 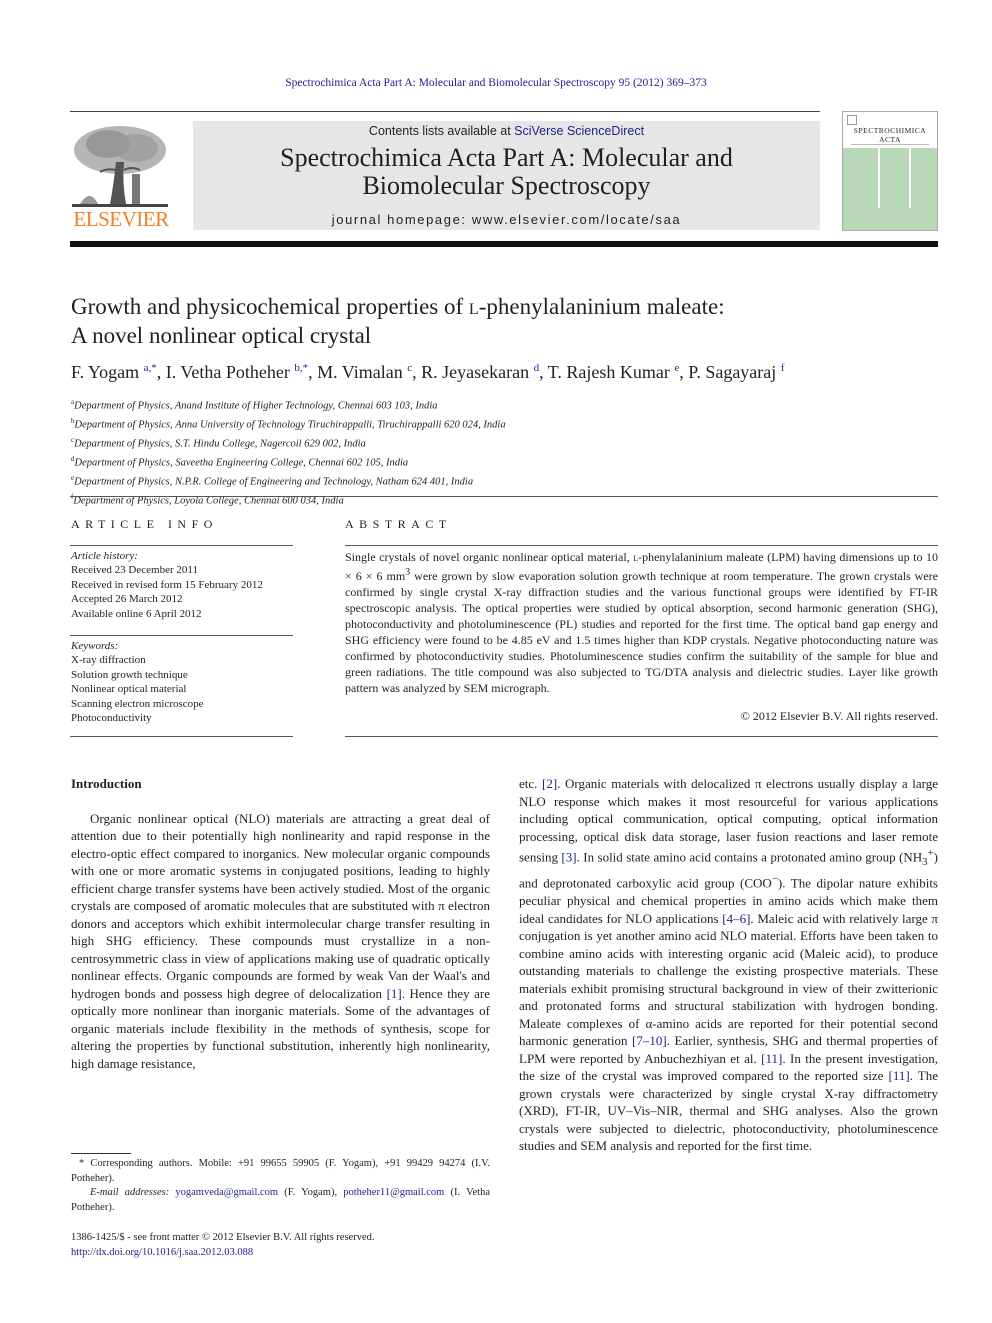 What do you see at coordinates (441, 131) in the screenshot?
I see `contents-prefix: Contents lists available at` at bounding box center [441, 131].